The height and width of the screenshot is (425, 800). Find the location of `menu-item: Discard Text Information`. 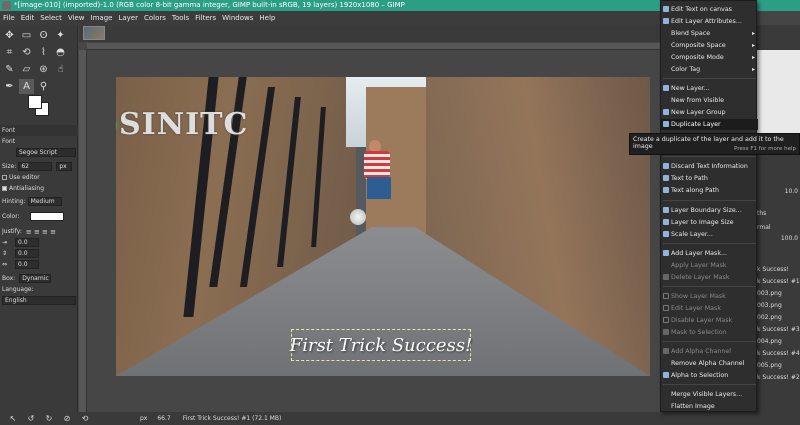

menu-item: Discard Text Information is located at coordinates (709, 166).